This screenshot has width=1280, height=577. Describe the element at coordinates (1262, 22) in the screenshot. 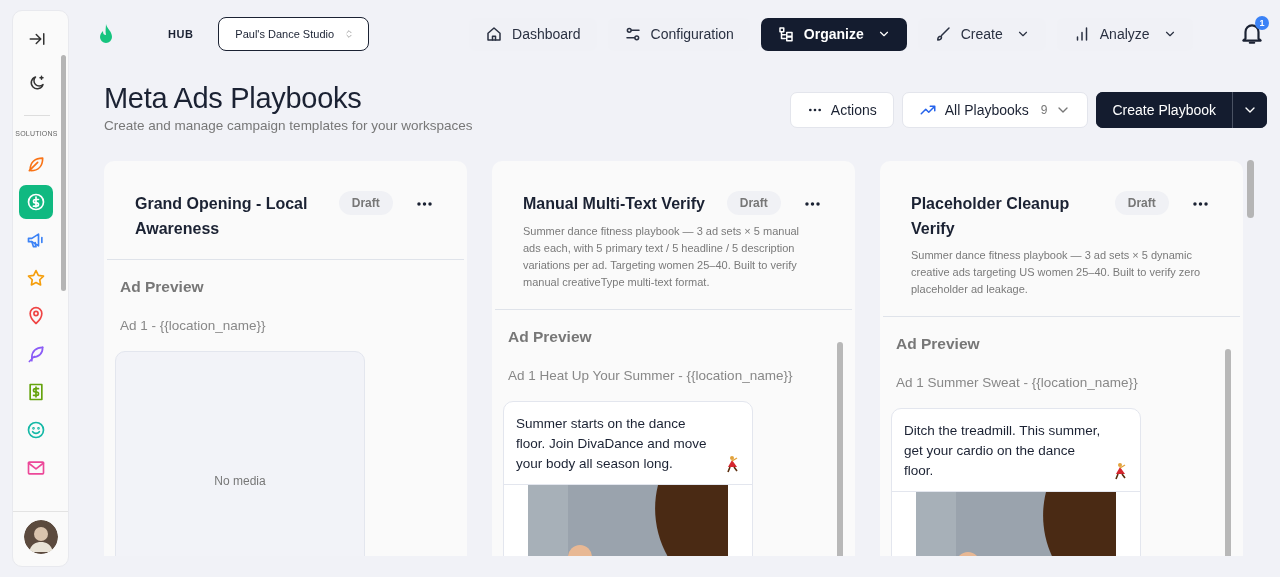

I see `notification-count: 1` at that location.